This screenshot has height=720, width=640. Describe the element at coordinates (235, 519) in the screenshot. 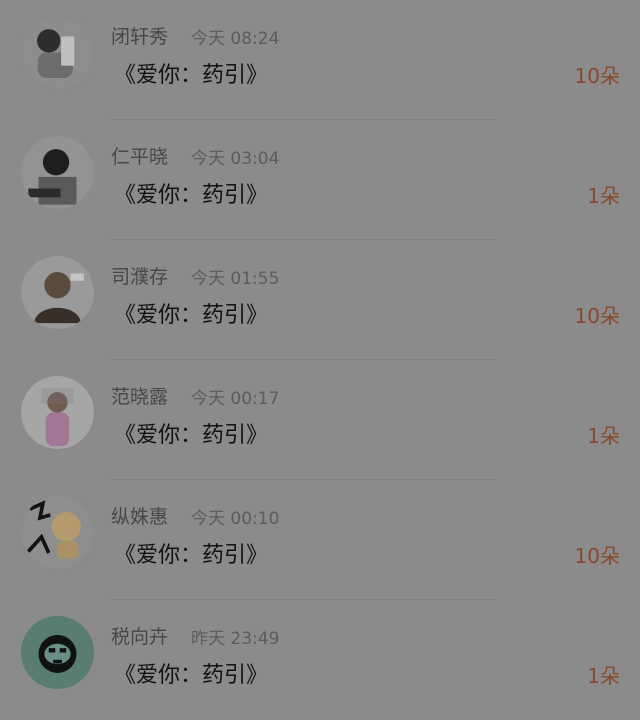

I see `send-time: 今天 00:10` at that location.